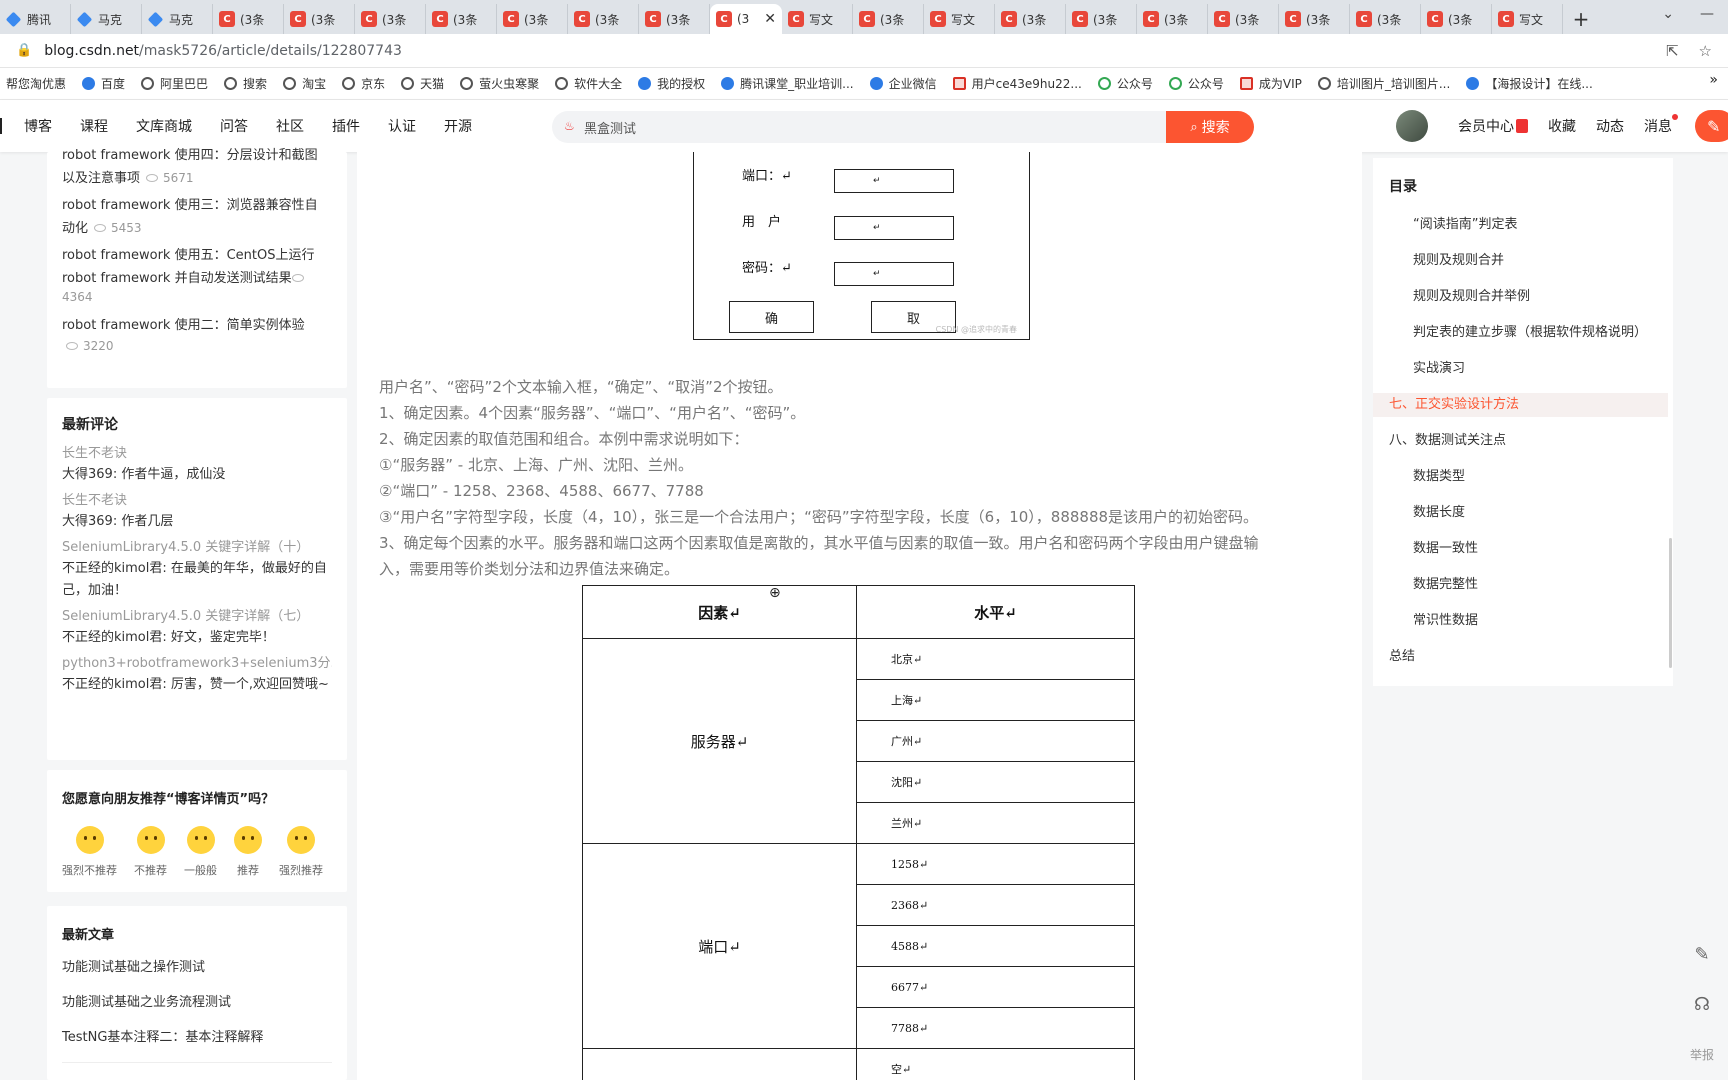  Describe the element at coordinates (150, 852) in the screenshot. I see `recommend-option: 不推荐` at that location.